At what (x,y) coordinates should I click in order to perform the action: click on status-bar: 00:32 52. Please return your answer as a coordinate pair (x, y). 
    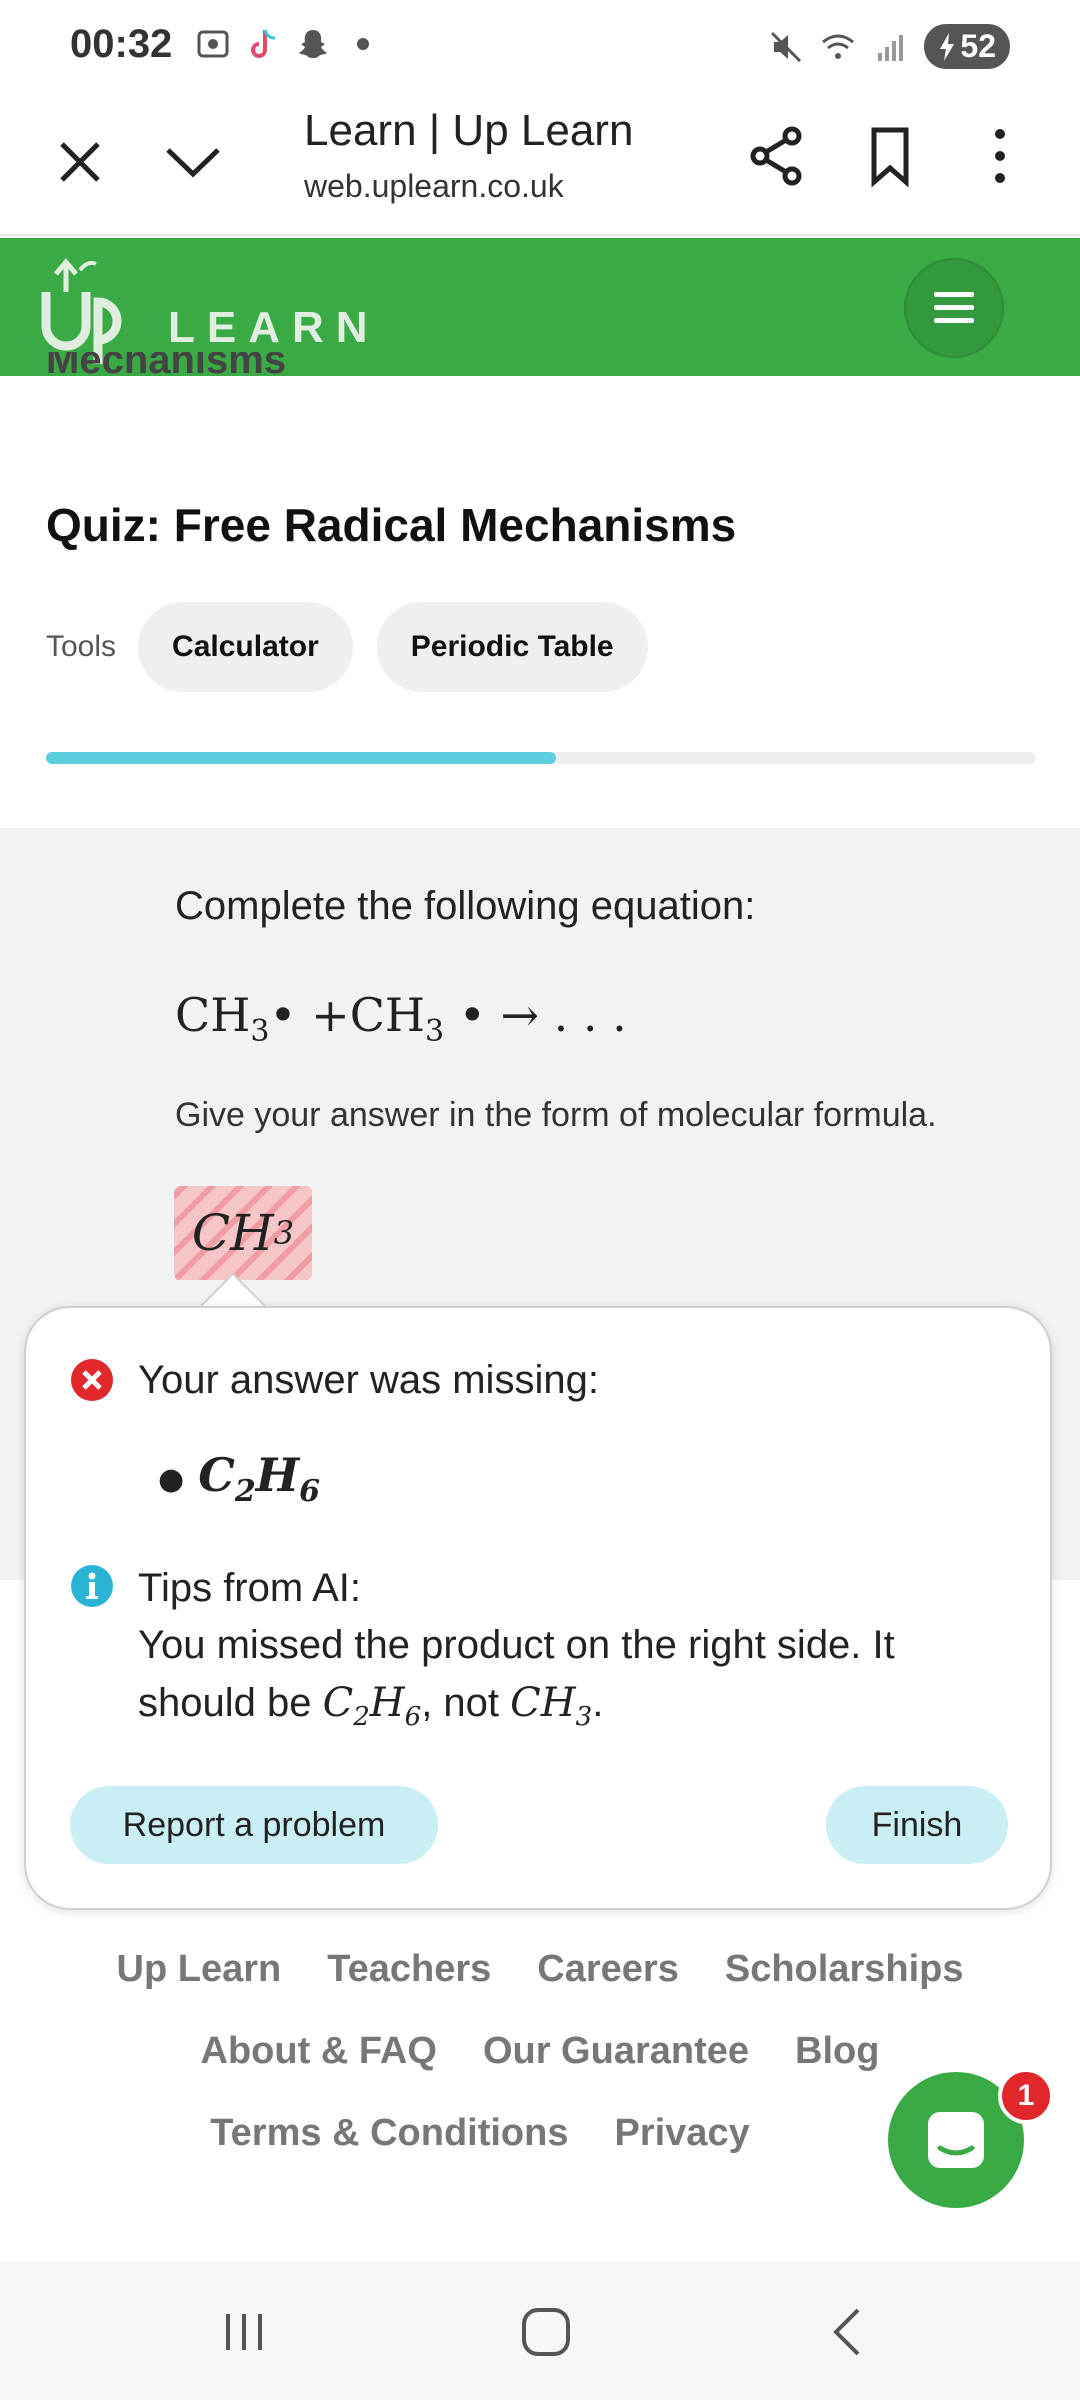
    Looking at the image, I should click on (540, 48).